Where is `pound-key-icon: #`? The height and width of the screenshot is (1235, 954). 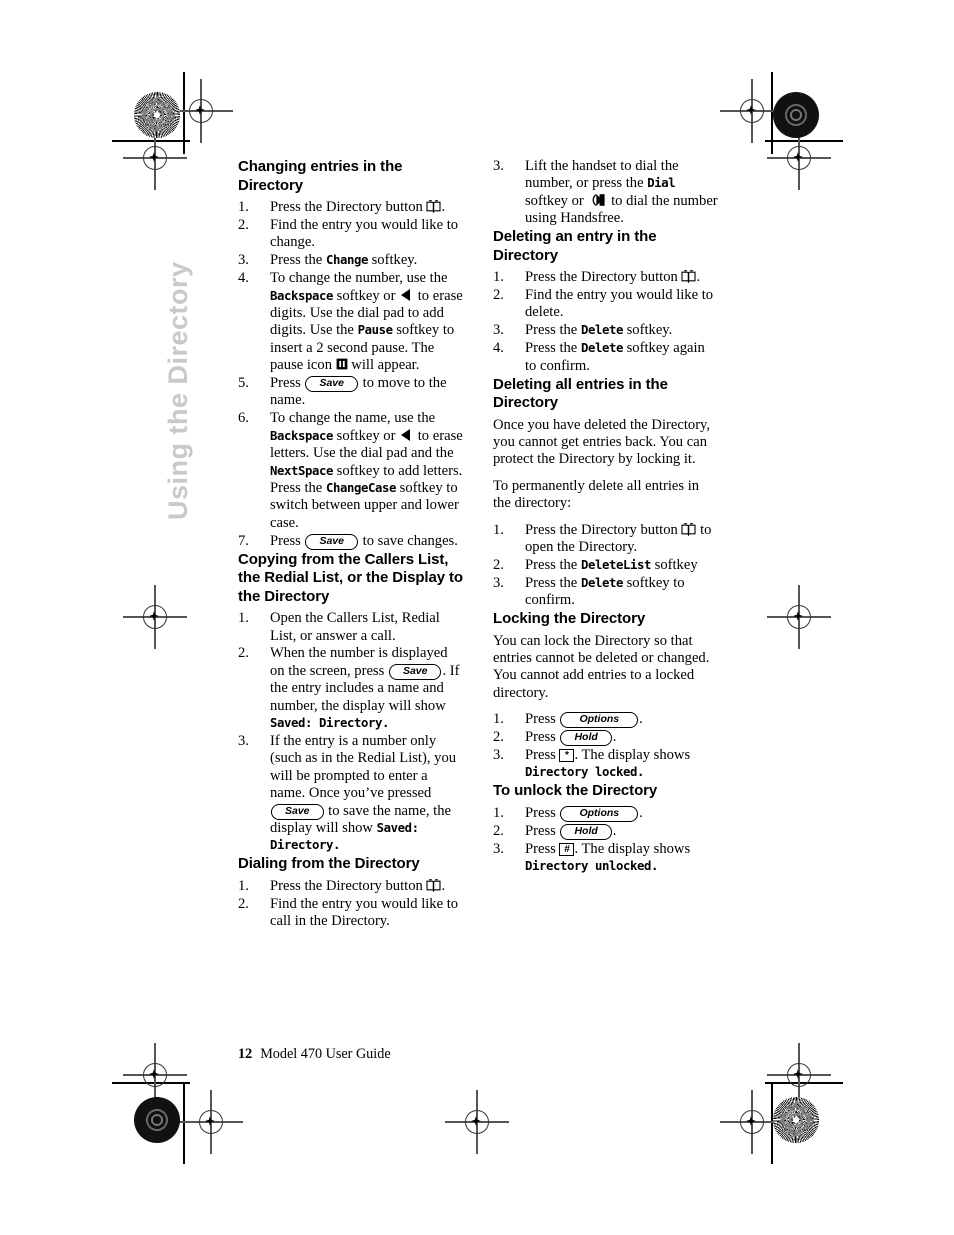 pound-key-icon: # is located at coordinates (567, 849).